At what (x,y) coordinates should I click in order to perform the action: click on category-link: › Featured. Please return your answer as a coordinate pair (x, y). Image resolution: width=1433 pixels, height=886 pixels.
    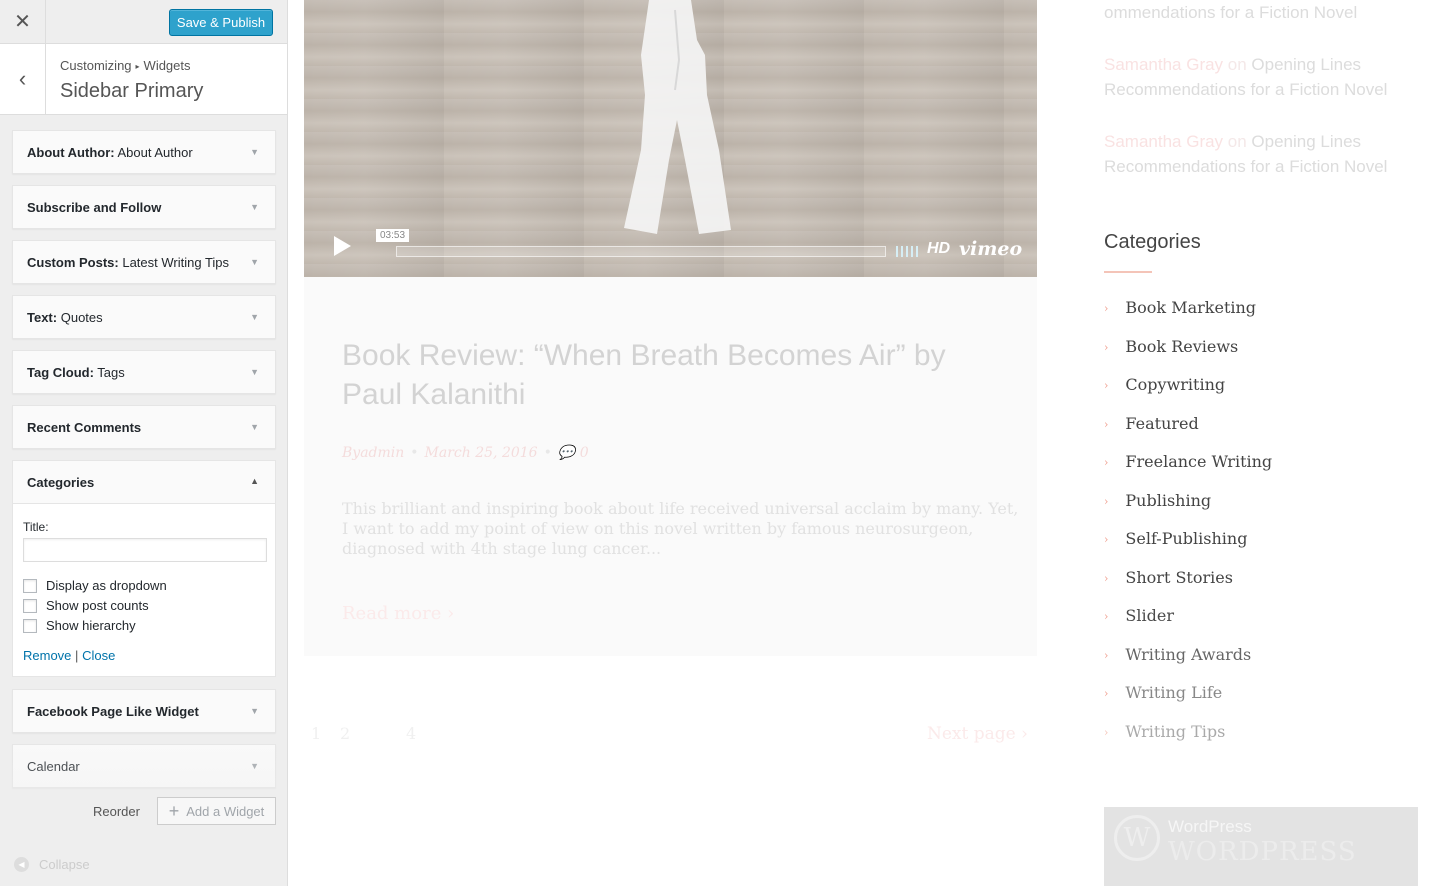
    Looking at the image, I should click on (1151, 423).